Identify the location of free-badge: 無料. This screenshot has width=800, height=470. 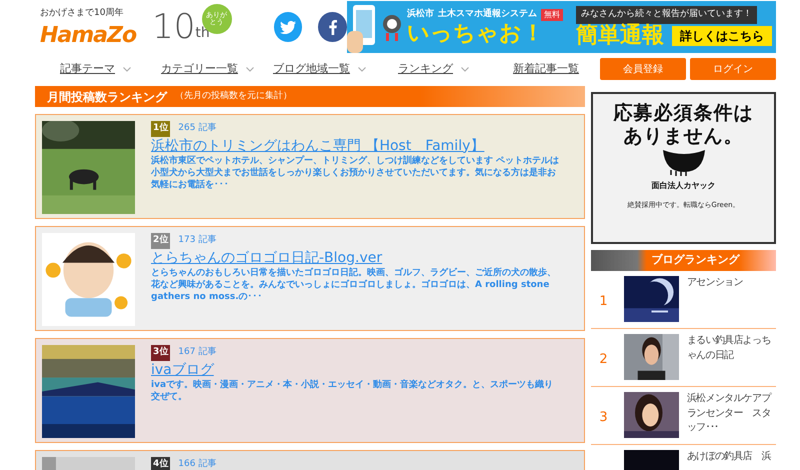
(551, 14).